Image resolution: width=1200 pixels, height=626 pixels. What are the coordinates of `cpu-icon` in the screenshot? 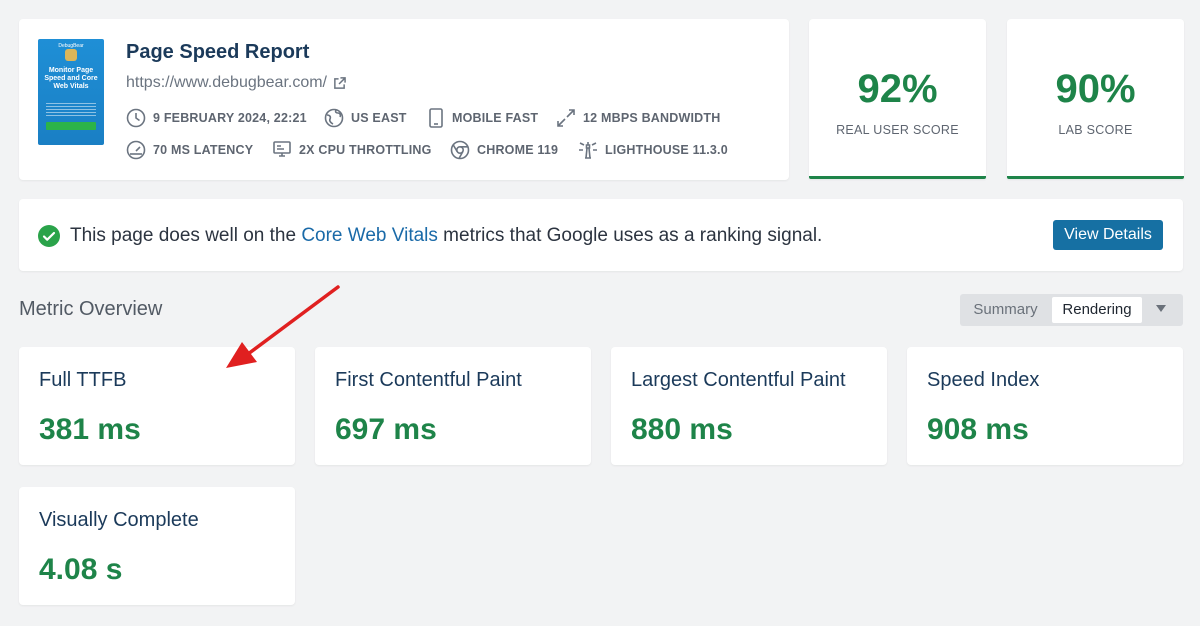 It's located at (282, 149).